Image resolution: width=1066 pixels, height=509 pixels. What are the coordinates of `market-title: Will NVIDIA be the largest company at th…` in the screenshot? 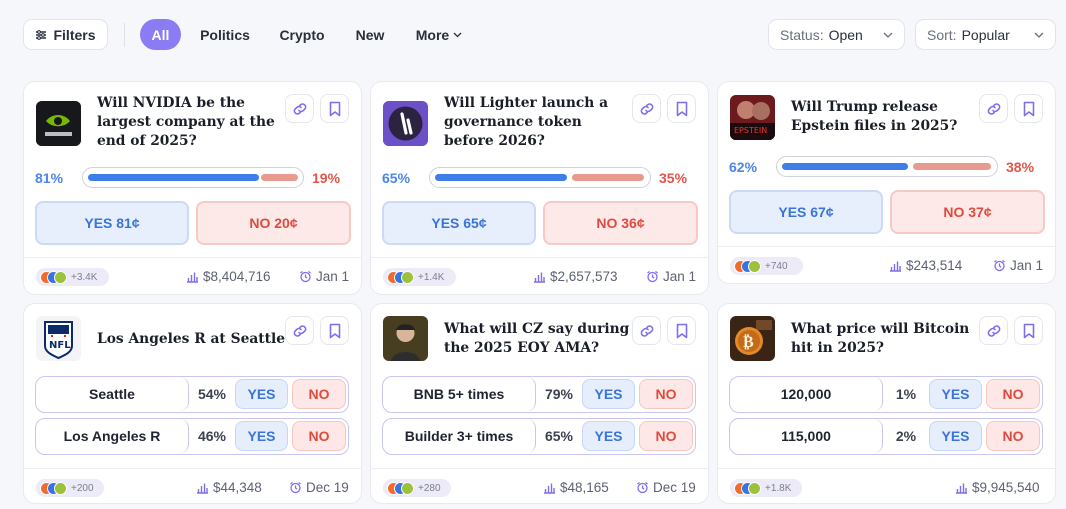 It's located at (189, 122).